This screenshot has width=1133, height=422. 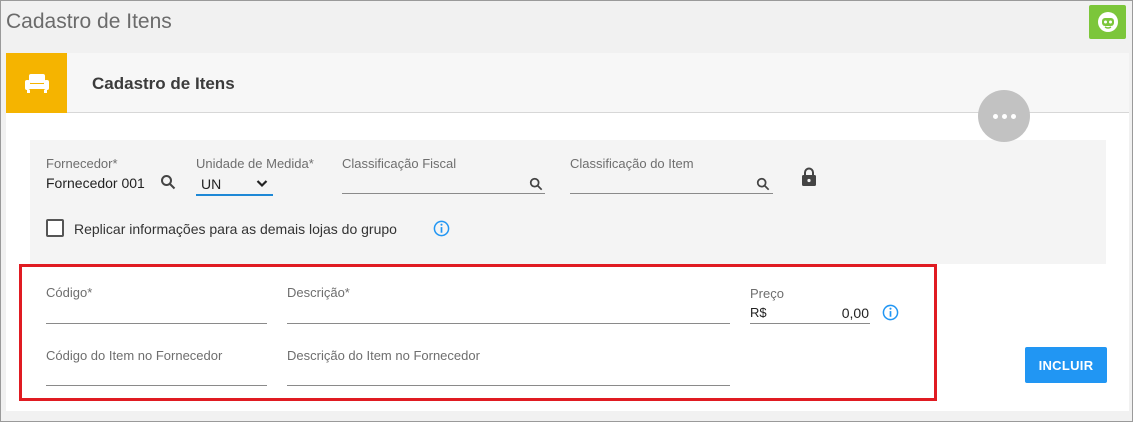 What do you see at coordinates (234, 184) in the screenshot?
I see `unidade-select: UN` at bounding box center [234, 184].